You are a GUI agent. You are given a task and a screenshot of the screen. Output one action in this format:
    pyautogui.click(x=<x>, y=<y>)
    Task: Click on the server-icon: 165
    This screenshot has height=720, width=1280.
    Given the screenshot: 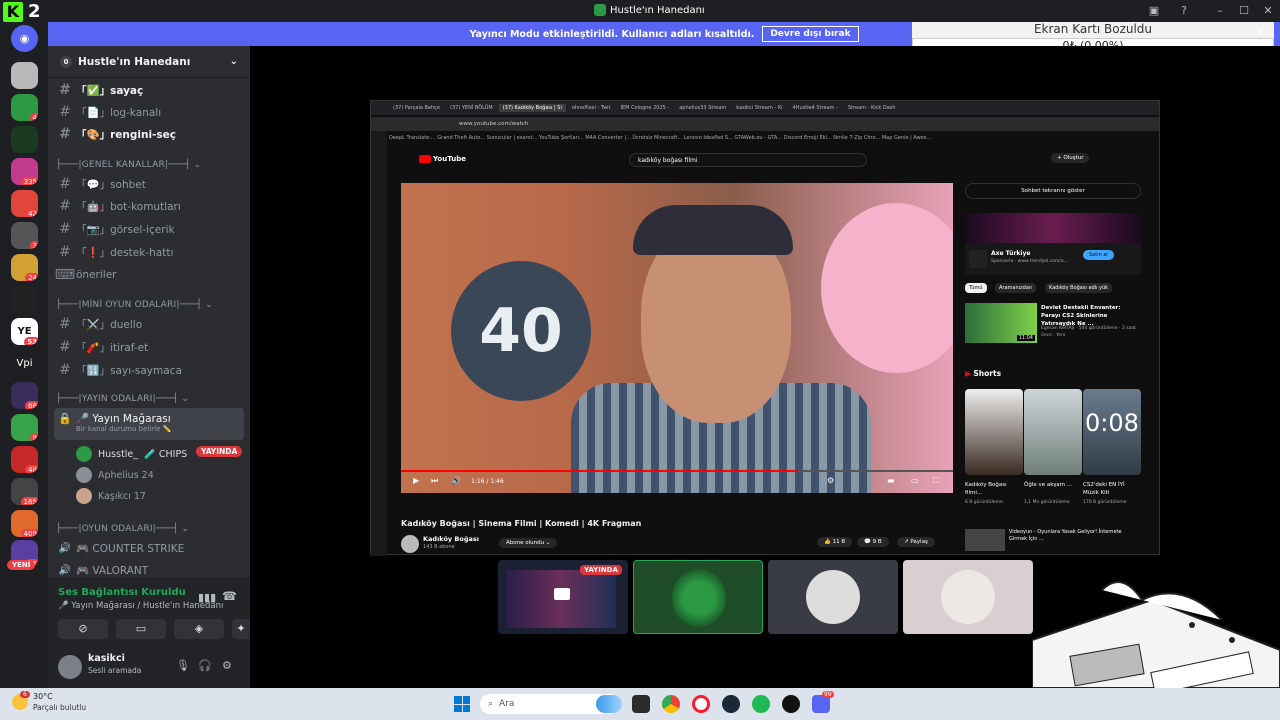 What is the action you would take?
    pyautogui.click(x=24, y=491)
    